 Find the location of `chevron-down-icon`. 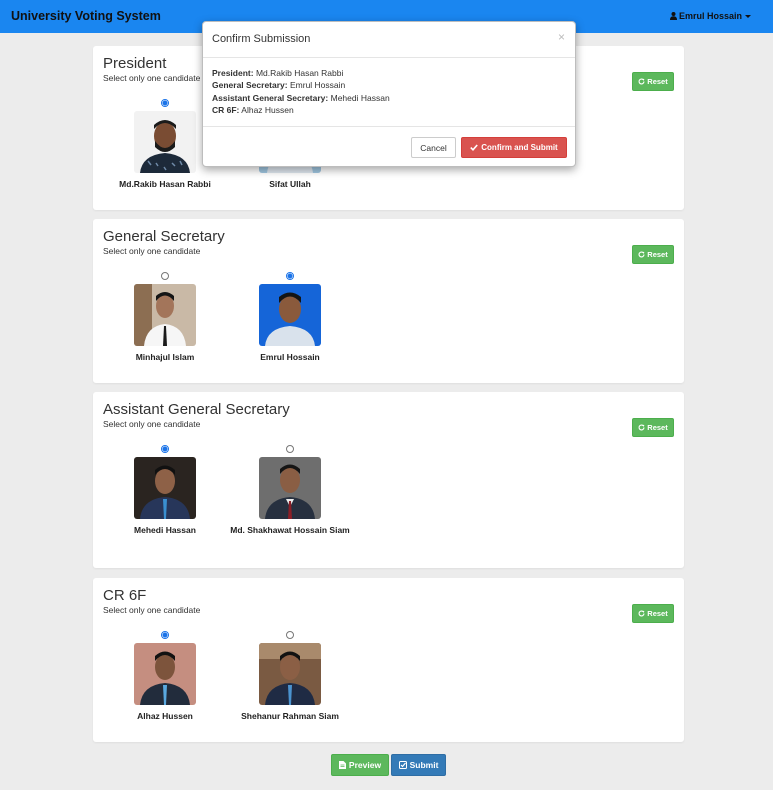

chevron-down-icon is located at coordinates (748, 16).